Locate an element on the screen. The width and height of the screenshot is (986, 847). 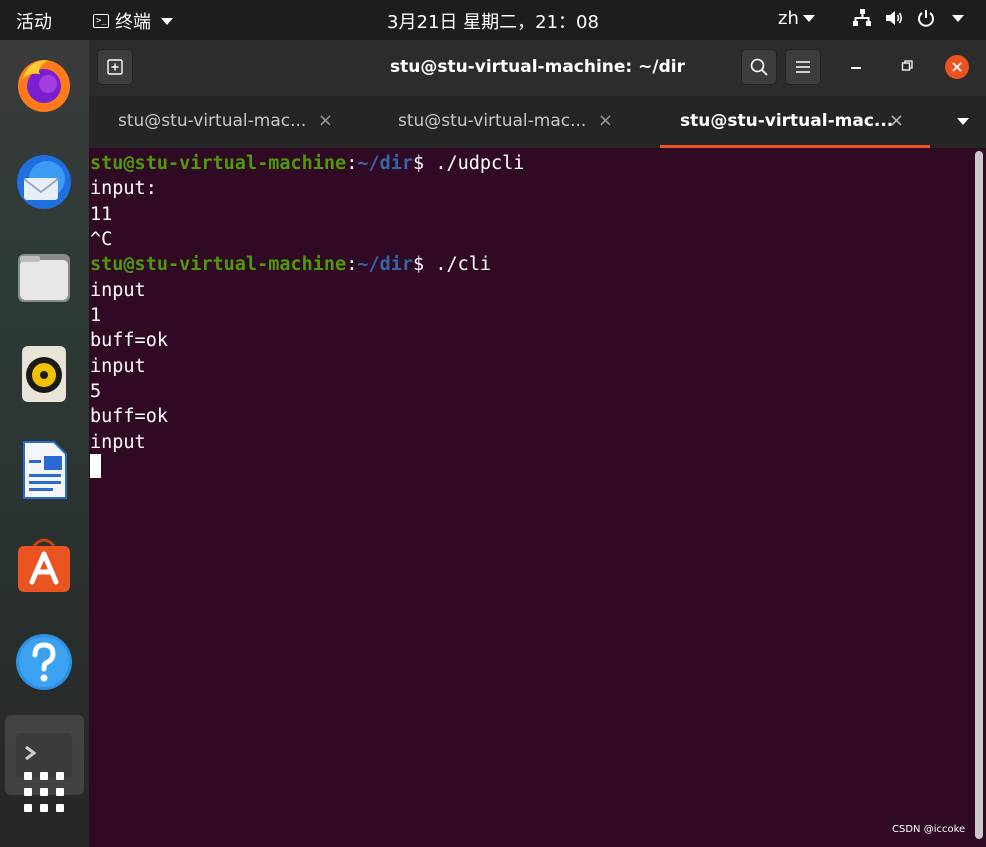
output-line: 5 is located at coordinates (96, 391).